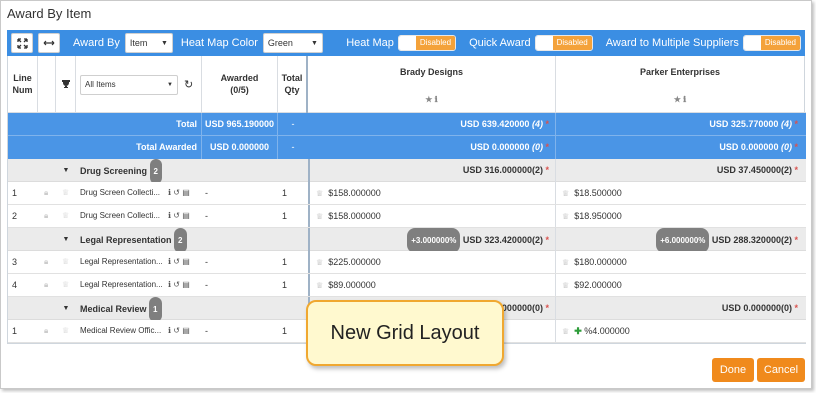 The height and width of the screenshot is (393, 816). Describe the element at coordinates (434, 239) in the screenshot. I see `percent-change-badge: +3.000000%` at that location.